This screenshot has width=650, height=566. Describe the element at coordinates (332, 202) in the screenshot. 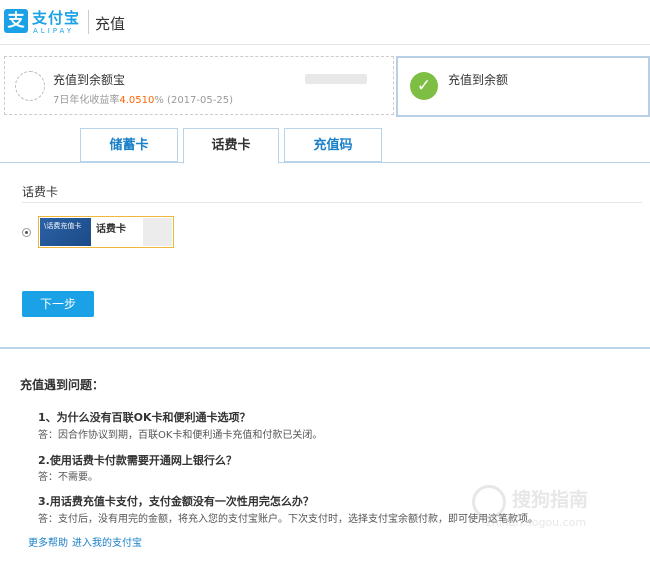

I see `panel-divider` at that location.